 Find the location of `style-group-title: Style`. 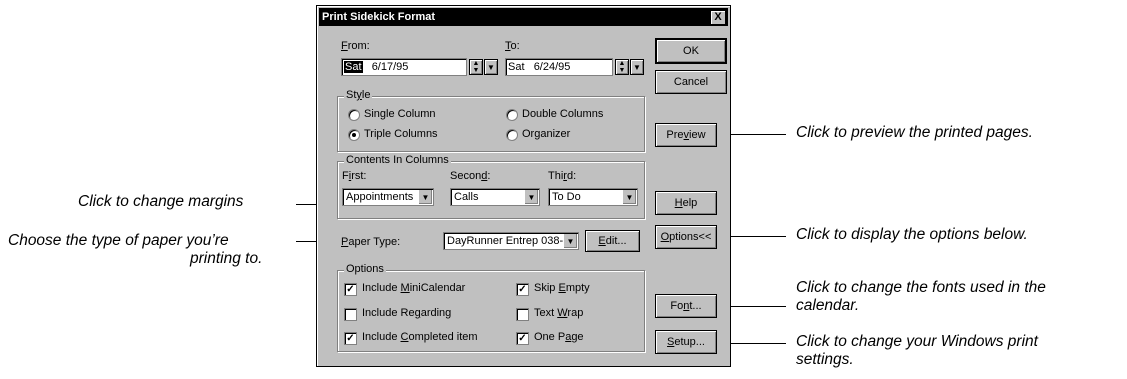

style-group-title: Style is located at coordinates (358, 95).